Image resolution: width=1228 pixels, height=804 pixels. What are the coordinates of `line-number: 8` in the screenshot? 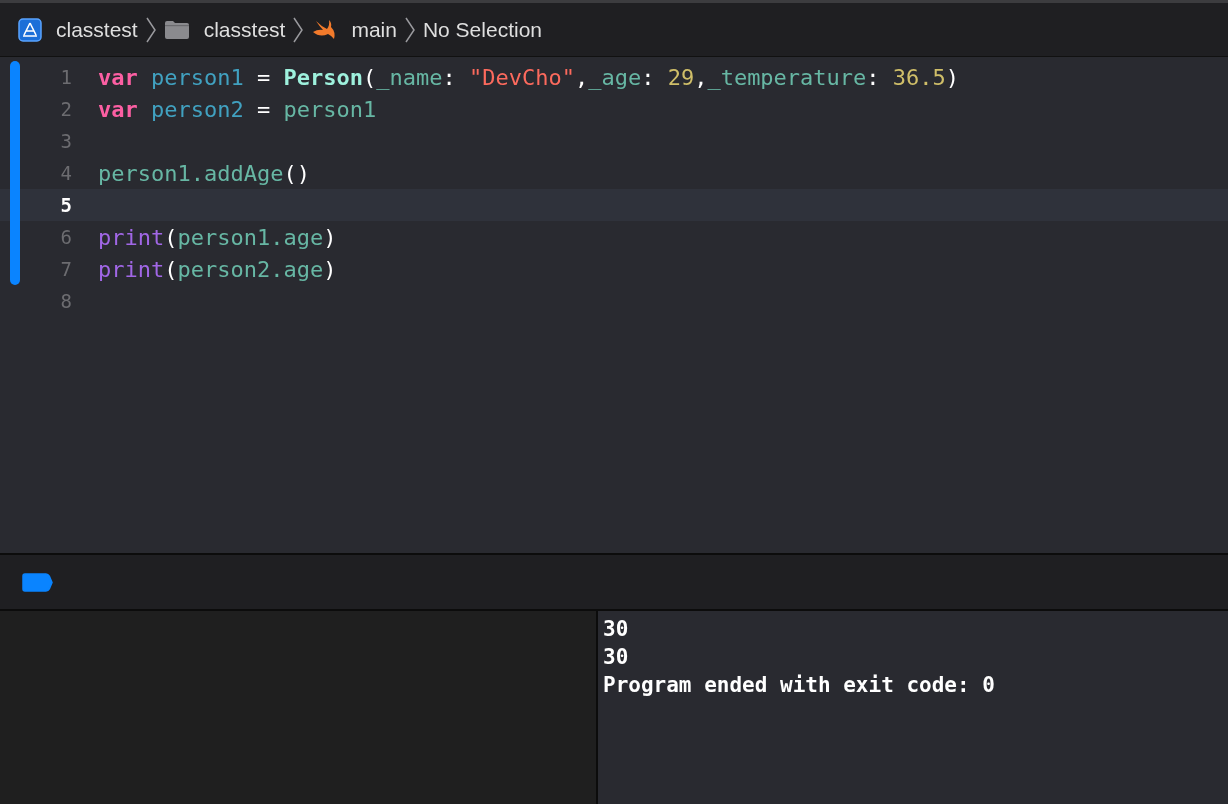 It's located at (65, 301).